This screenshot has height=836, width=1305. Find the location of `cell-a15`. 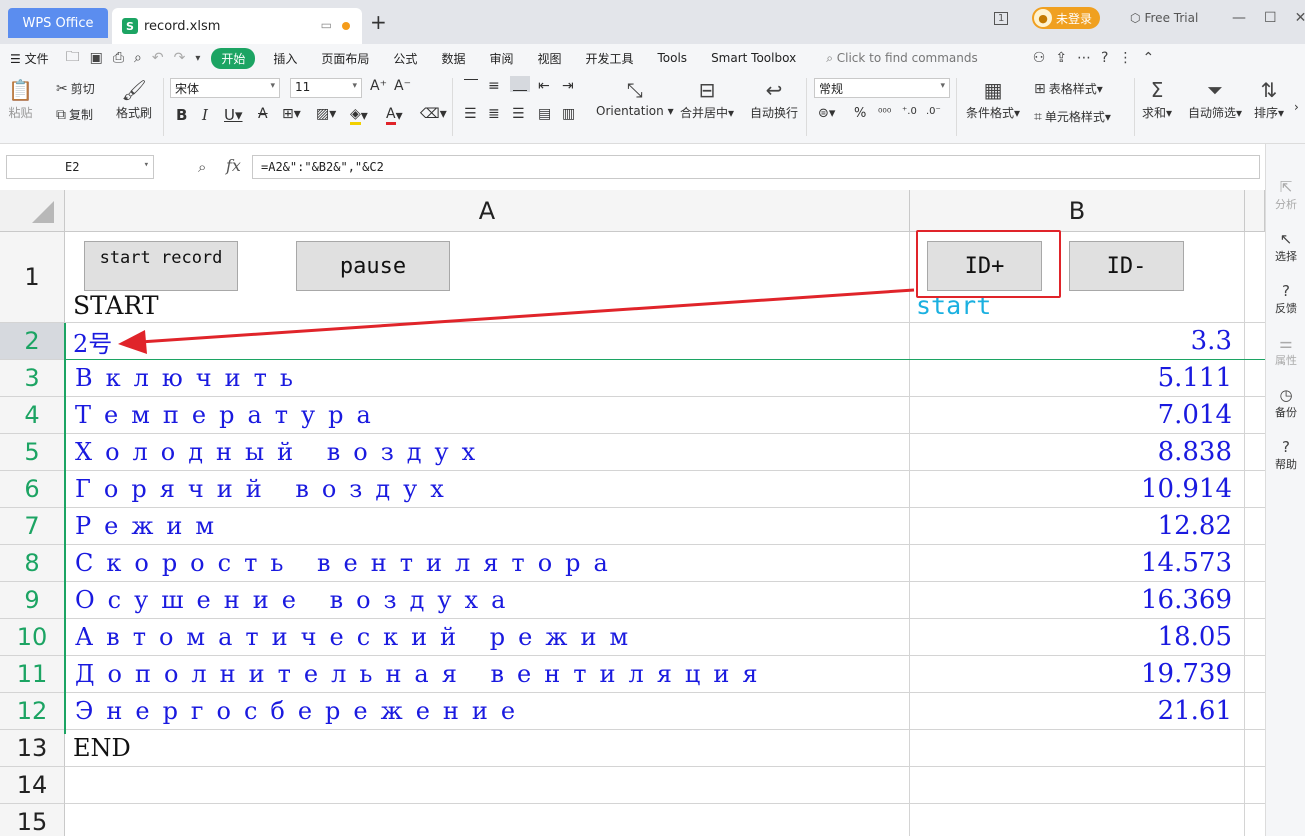

cell-a15 is located at coordinates (487, 820).